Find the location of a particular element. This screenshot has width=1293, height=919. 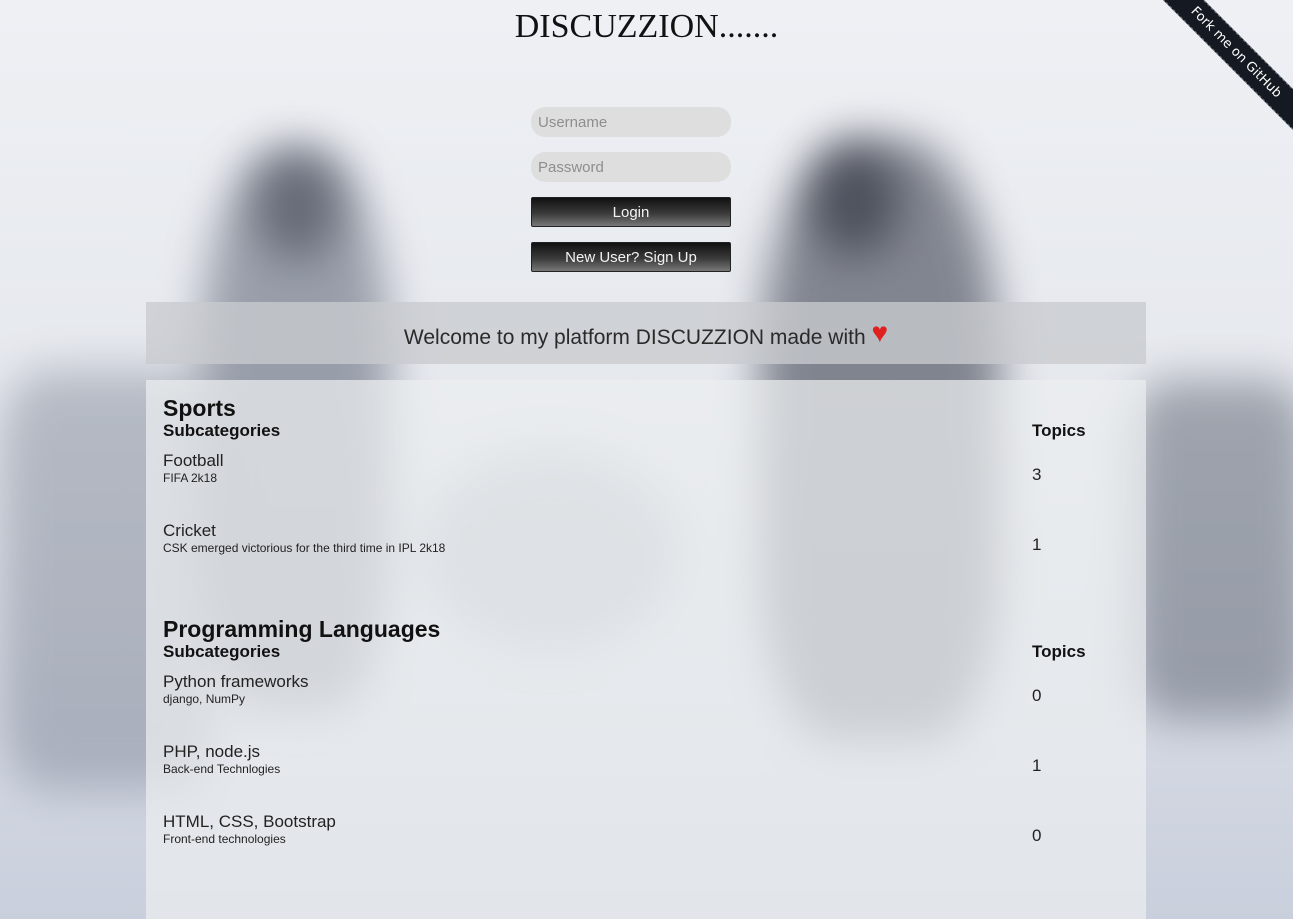

login-form: Login New User? Sign Up is located at coordinates (631, 197).